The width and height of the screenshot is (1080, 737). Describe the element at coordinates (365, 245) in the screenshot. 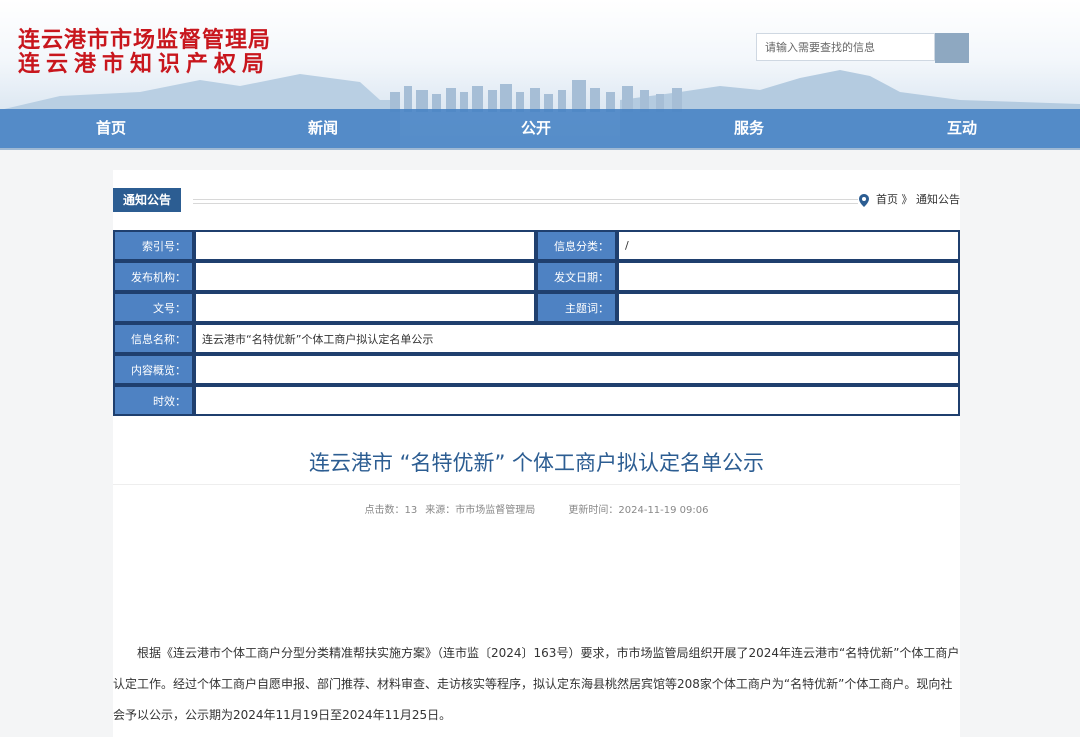

I see `index-no-value` at that location.